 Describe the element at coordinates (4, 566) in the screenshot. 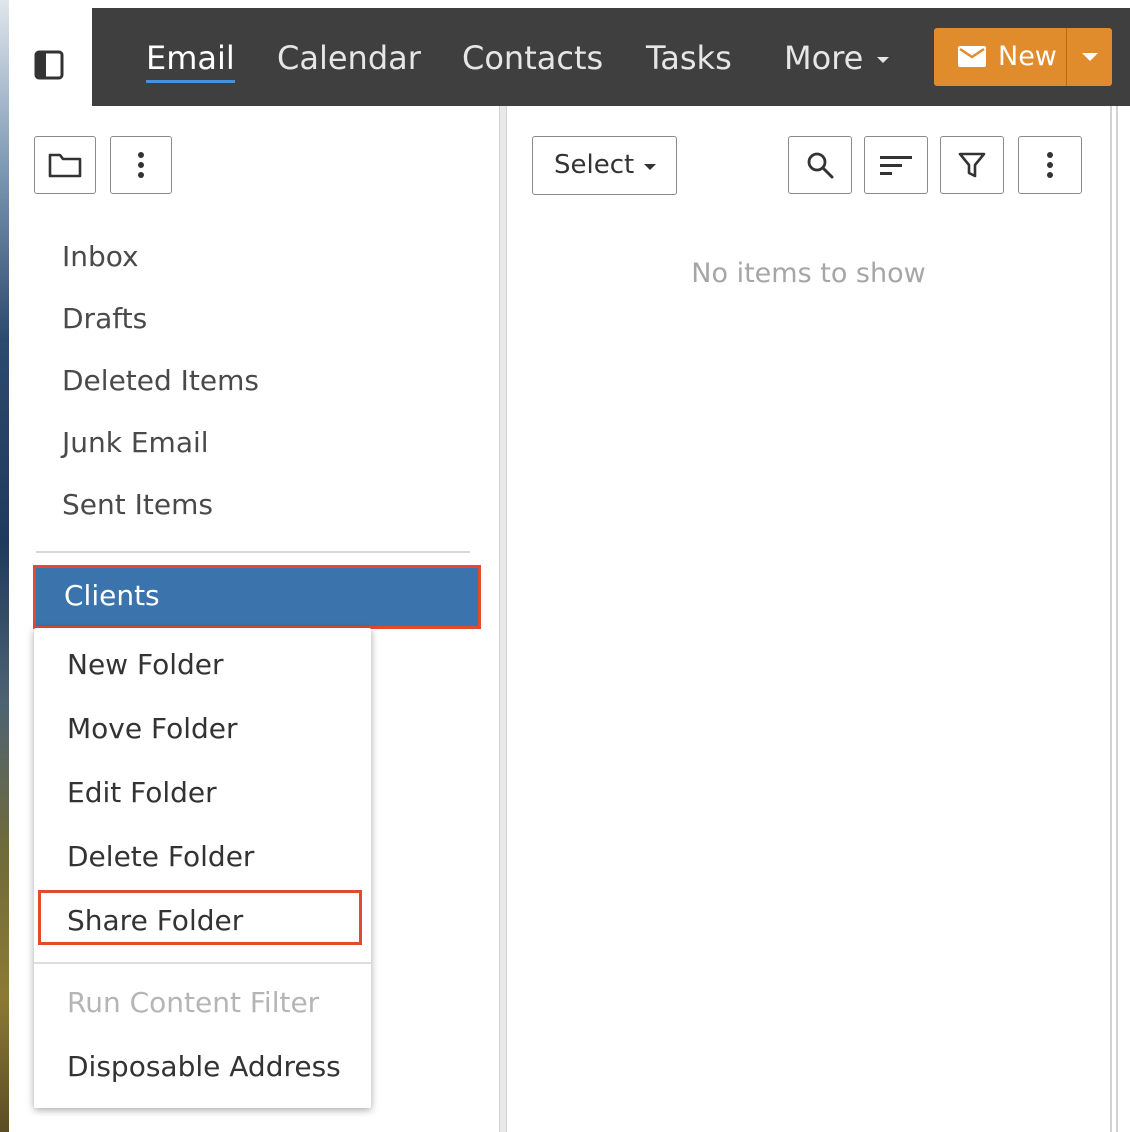

I see `desktop-background-strip` at that location.